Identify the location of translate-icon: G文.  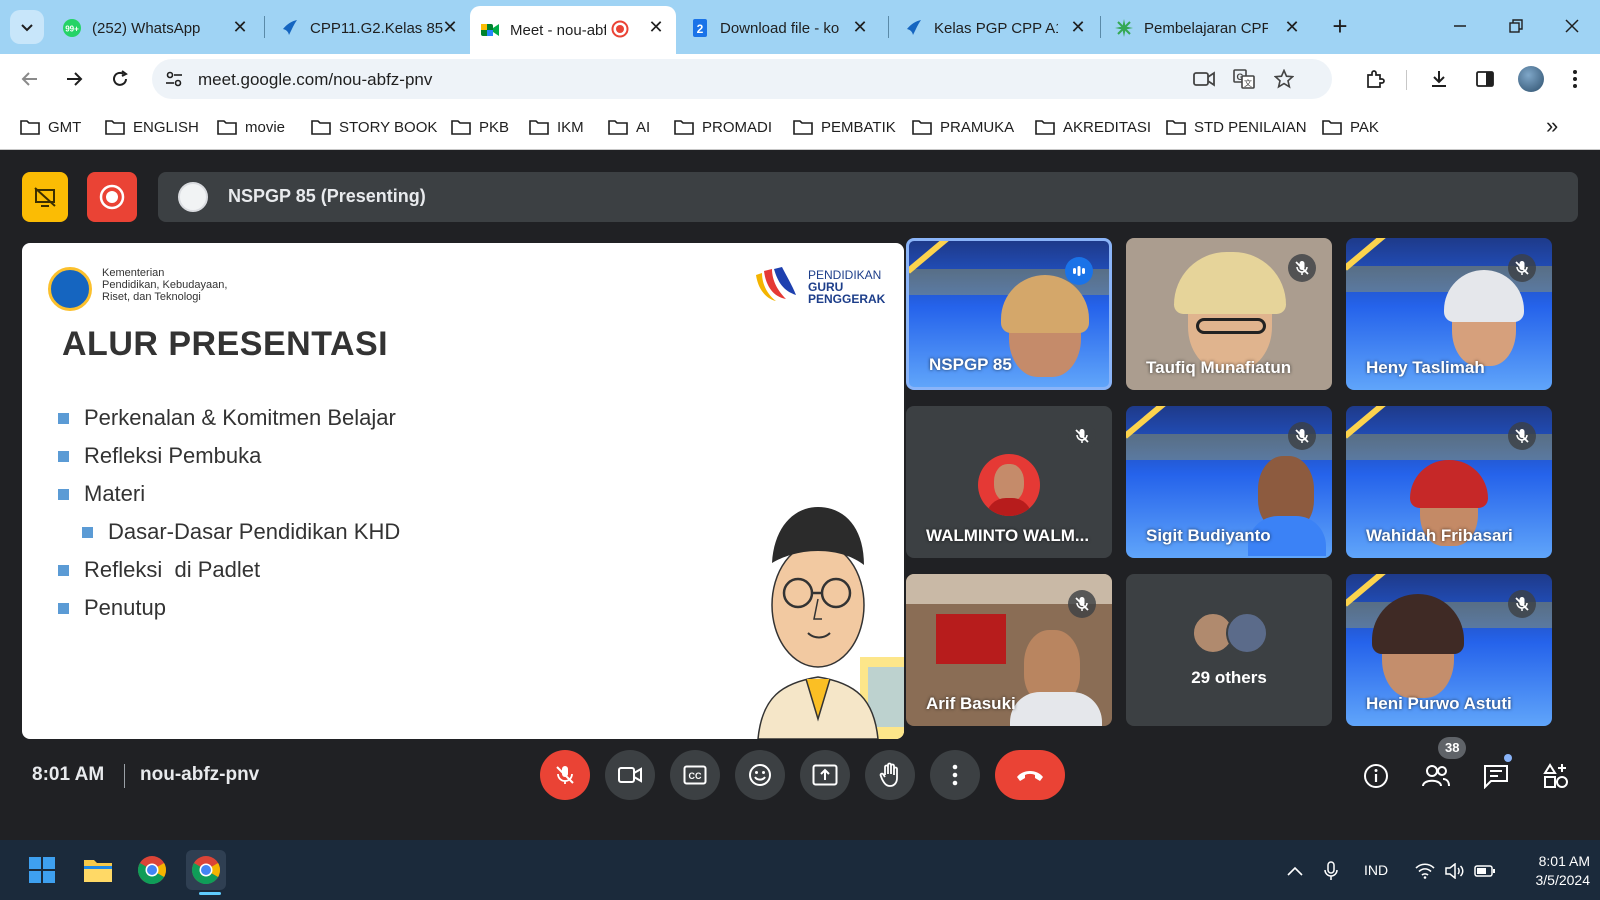
(1244, 79).